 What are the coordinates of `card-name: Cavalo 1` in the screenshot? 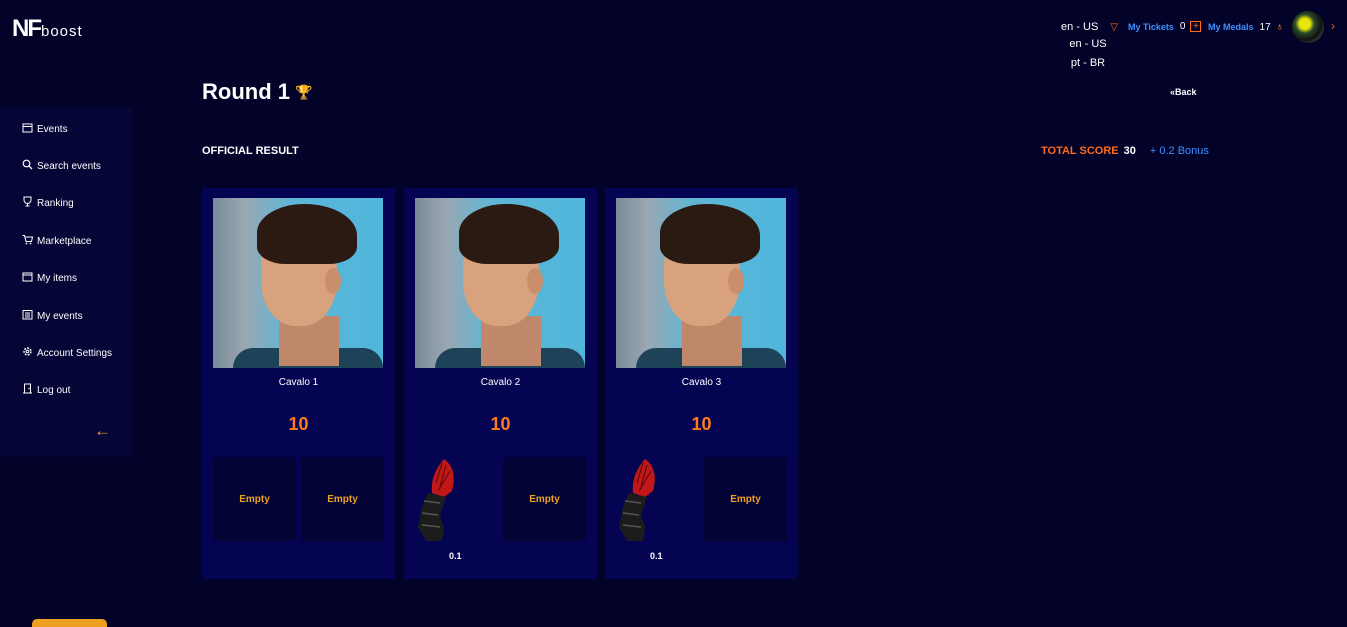 It's located at (298, 382).